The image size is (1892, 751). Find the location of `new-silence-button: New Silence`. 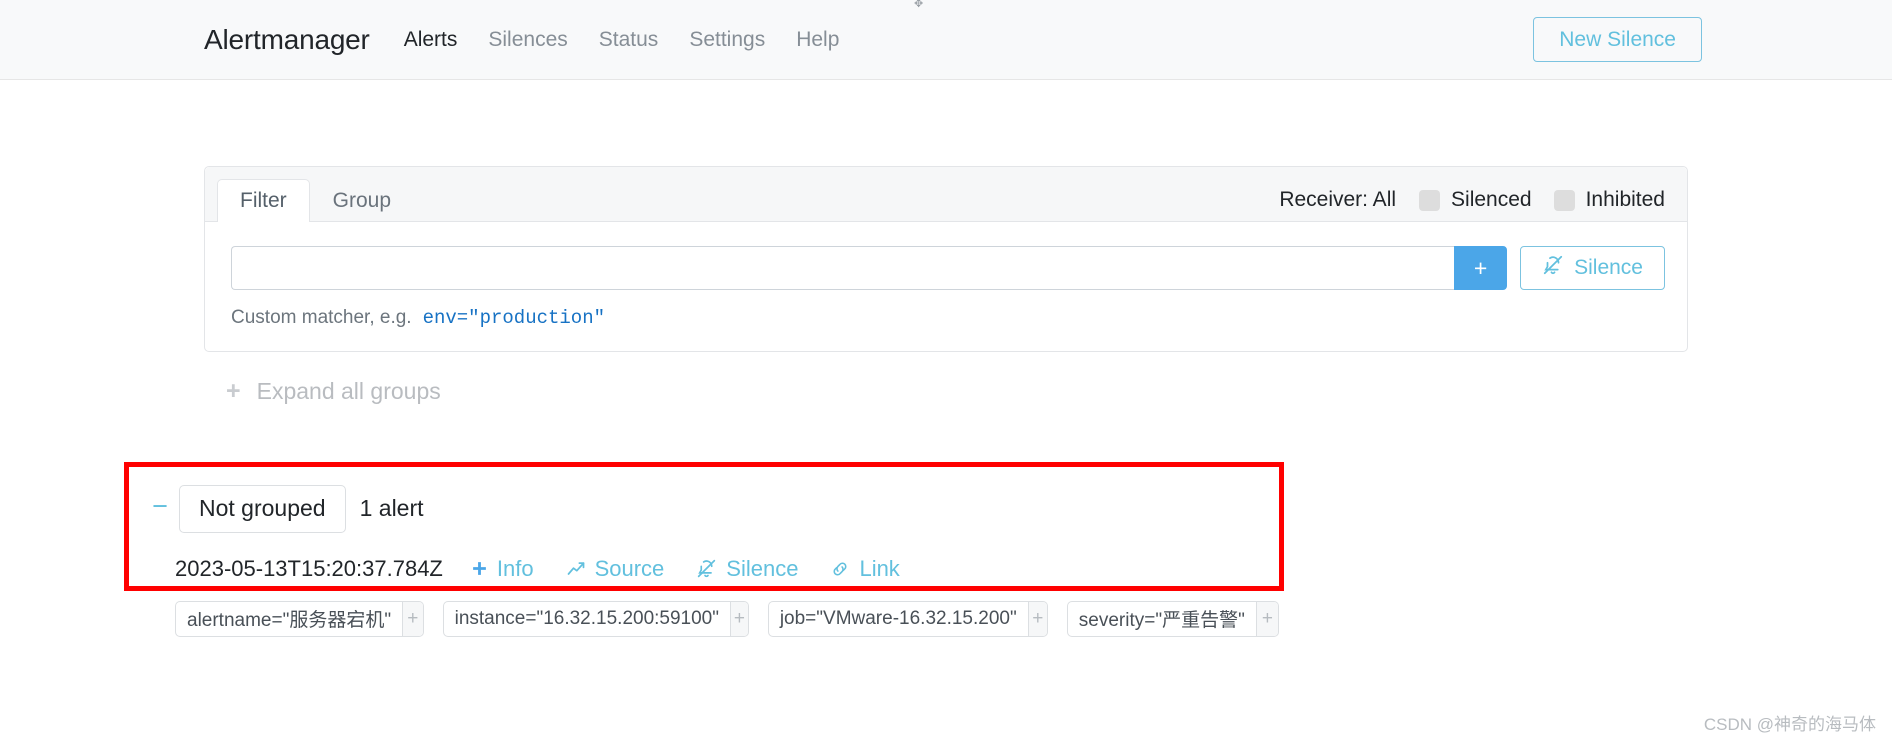

new-silence-button: New Silence is located at coordinates (1617, 39).